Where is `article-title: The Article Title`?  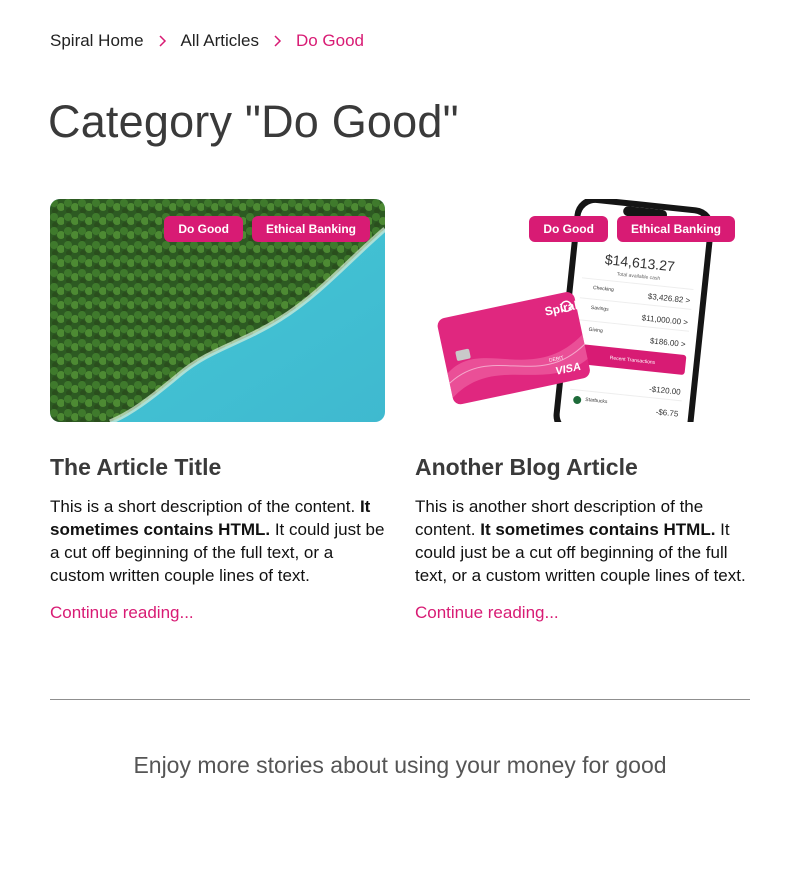 article-title: The Article Title is located at coordinates (217, 467).